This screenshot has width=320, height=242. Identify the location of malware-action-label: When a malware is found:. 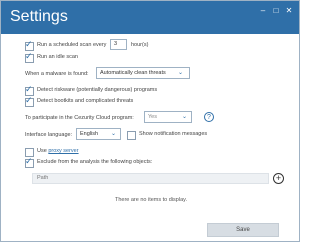
(57, 74).